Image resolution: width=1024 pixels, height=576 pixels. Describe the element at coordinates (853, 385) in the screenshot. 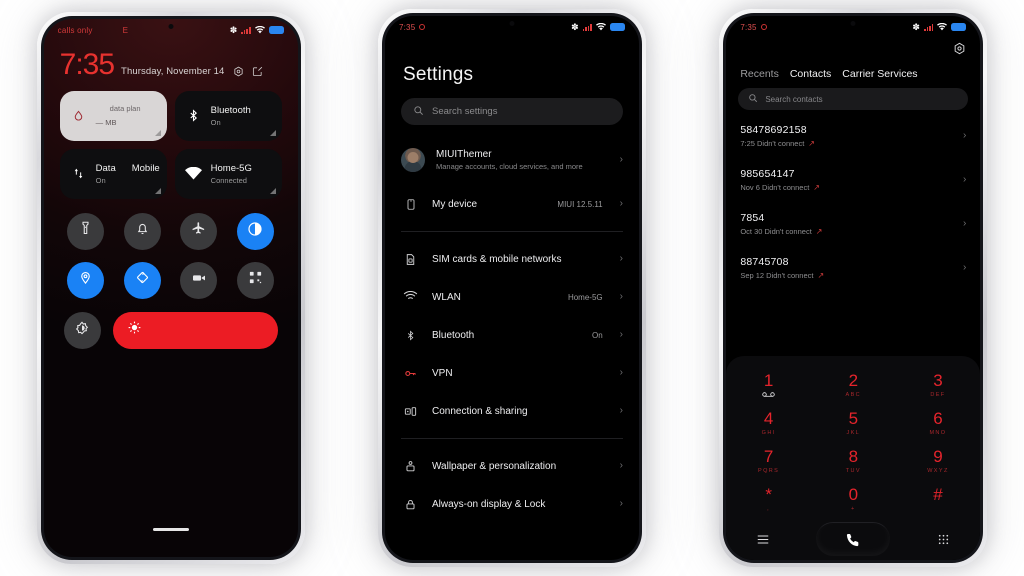

I see `key-2: 2 ABC` at that location.